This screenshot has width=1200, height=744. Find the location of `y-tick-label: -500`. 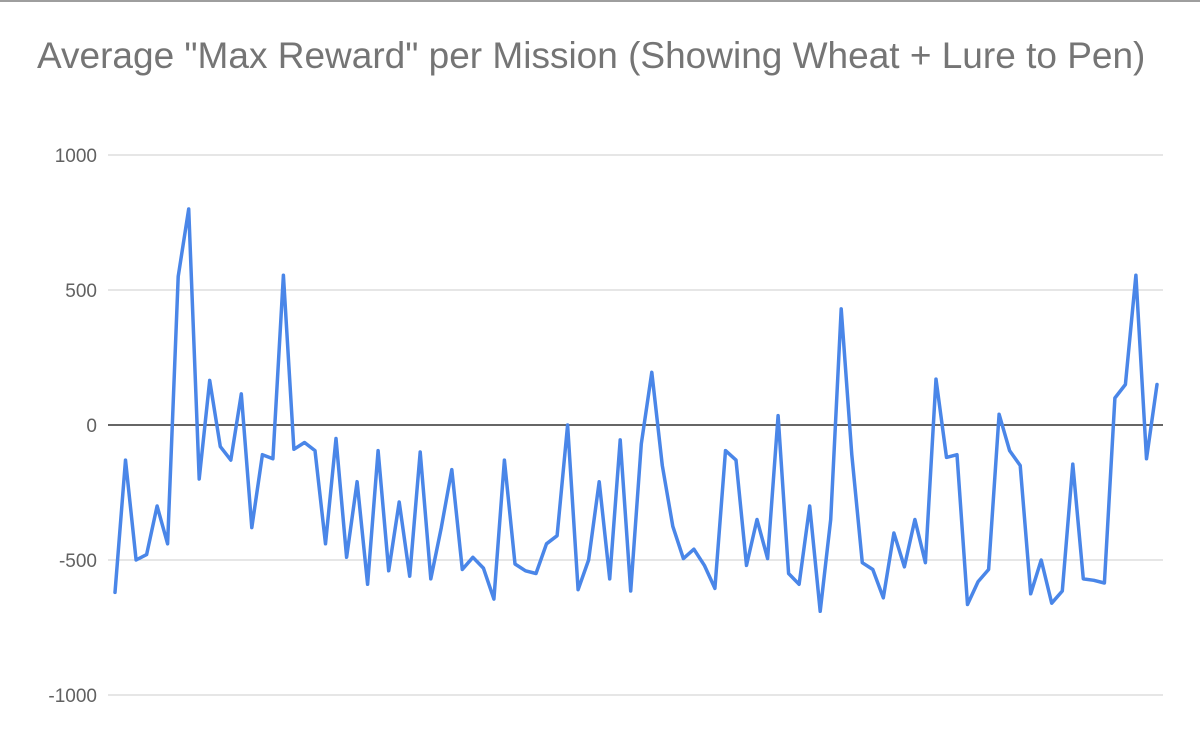

y-tick-label: -500 is located at coordinates (78, 561).